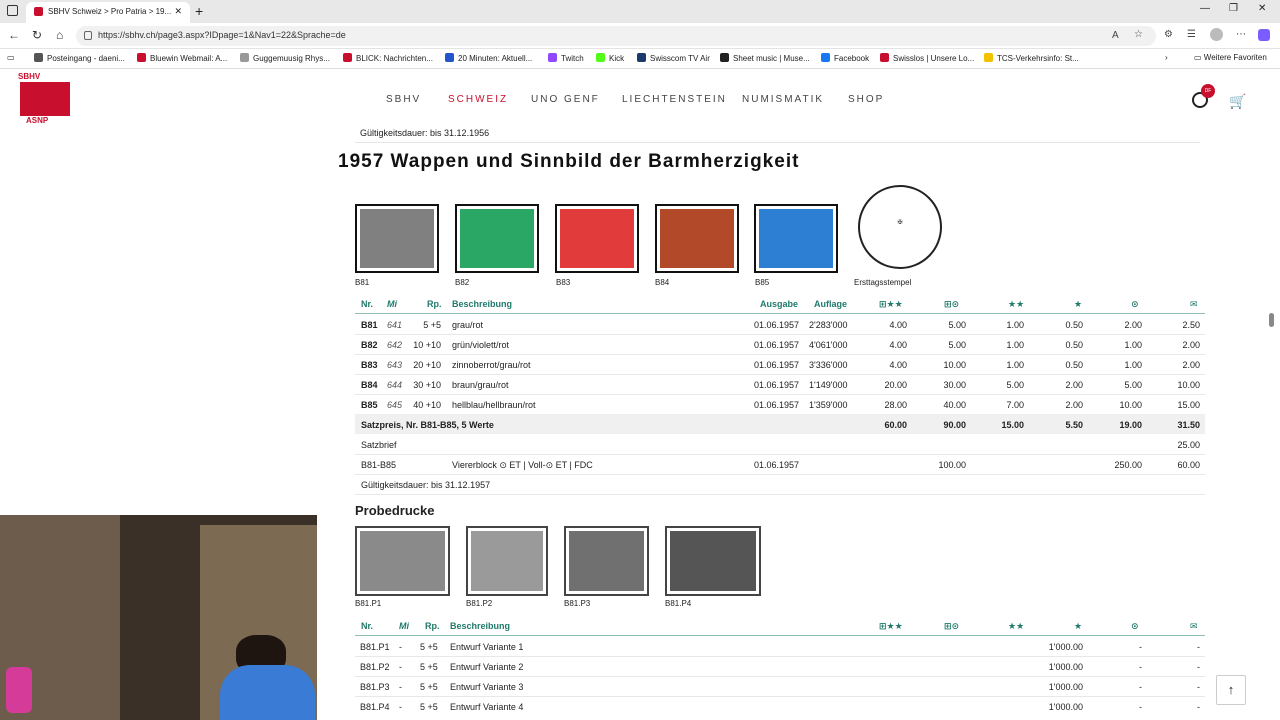  Describe the element at coordinates (29, 76) in the screenshot. I see `logo-top-text: SBHV` at that location.